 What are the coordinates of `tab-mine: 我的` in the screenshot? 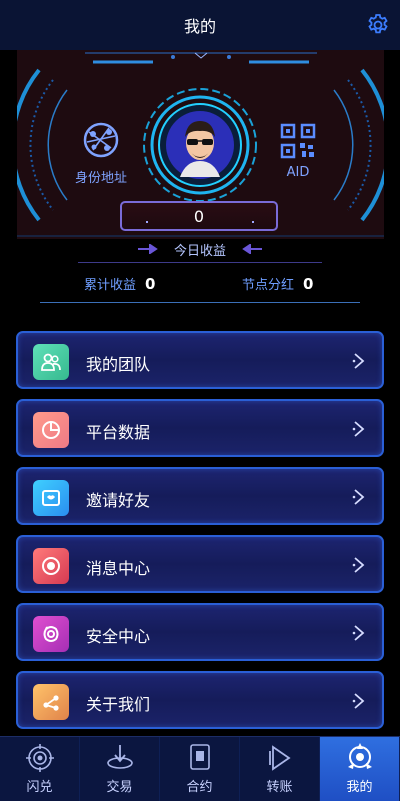 It's located at (360, 769).